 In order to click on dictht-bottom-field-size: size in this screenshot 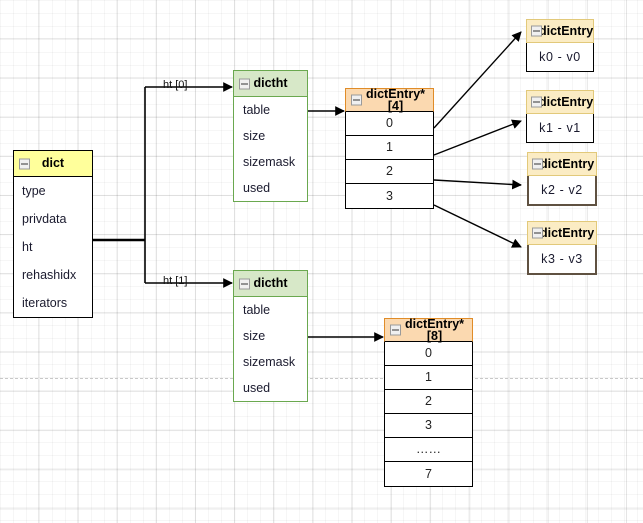, I will do `click(254, 335)`.